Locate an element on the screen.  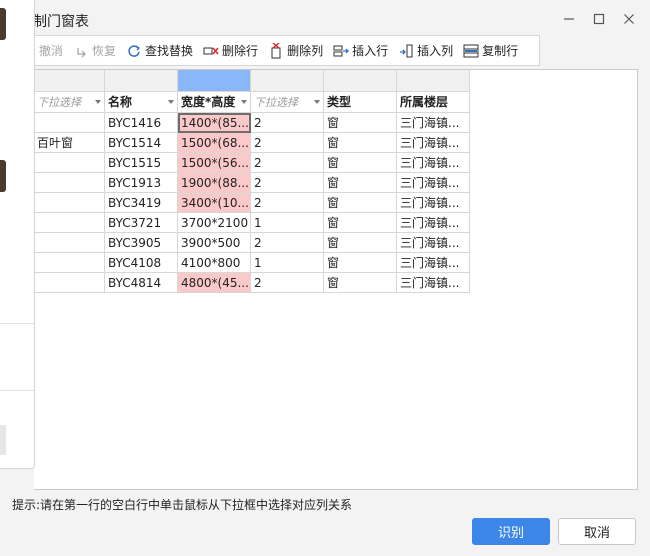
insert-column-button: 插入列 is located at coordinates (425, 50).